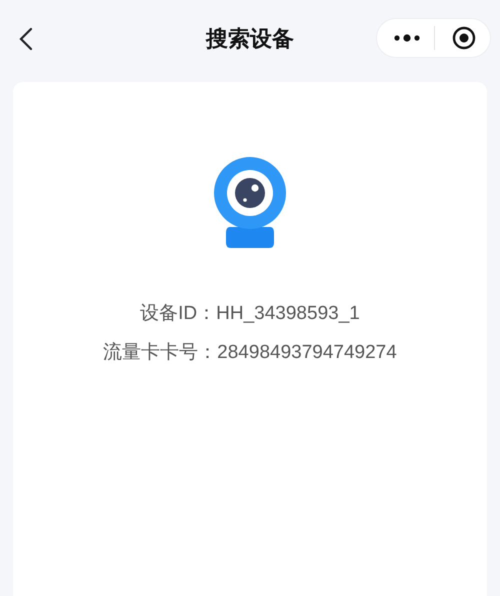 This screenshot has height=596, width=500. Describe the element at coordinates (250, 202) in the screenshot. I see `webcam-icon` at that location.